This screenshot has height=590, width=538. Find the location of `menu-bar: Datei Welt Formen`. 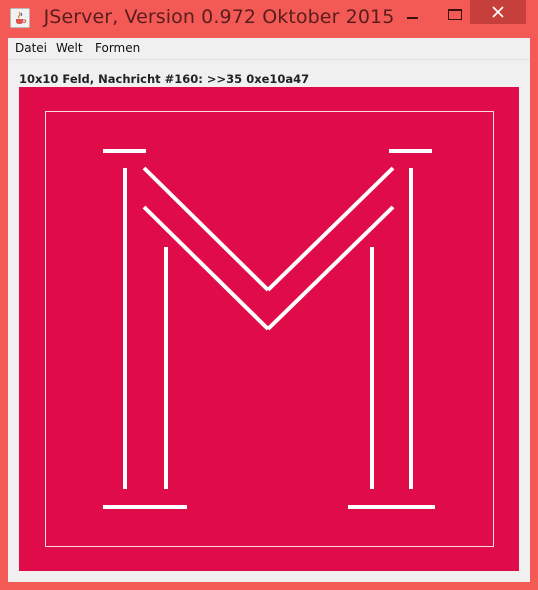

menu-bar: Datei Welt Formen is located at coordinates (269, 49).